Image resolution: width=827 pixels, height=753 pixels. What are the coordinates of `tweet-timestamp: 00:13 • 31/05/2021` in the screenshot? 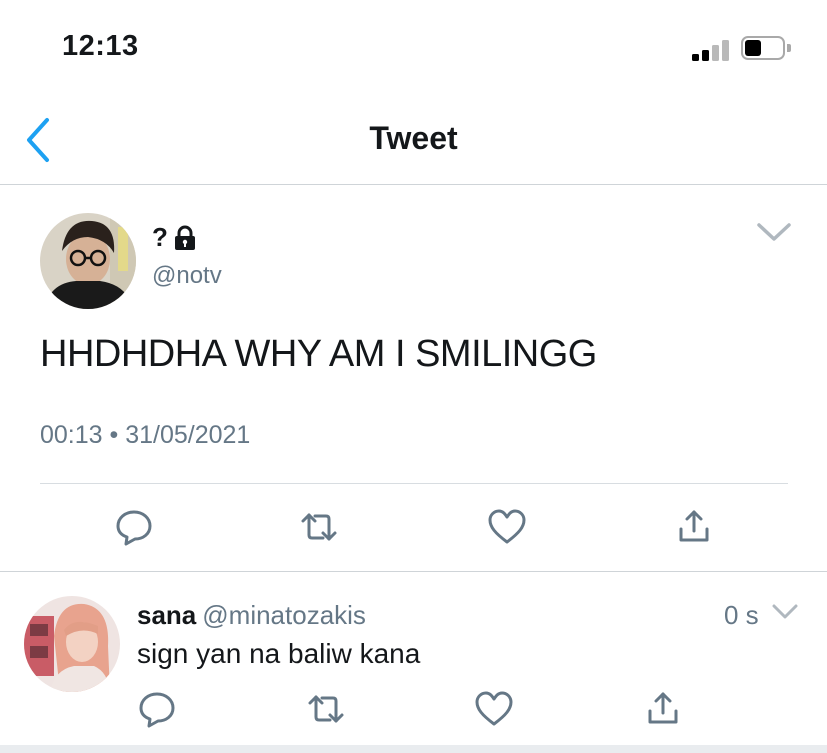 It's located at (145, 435).